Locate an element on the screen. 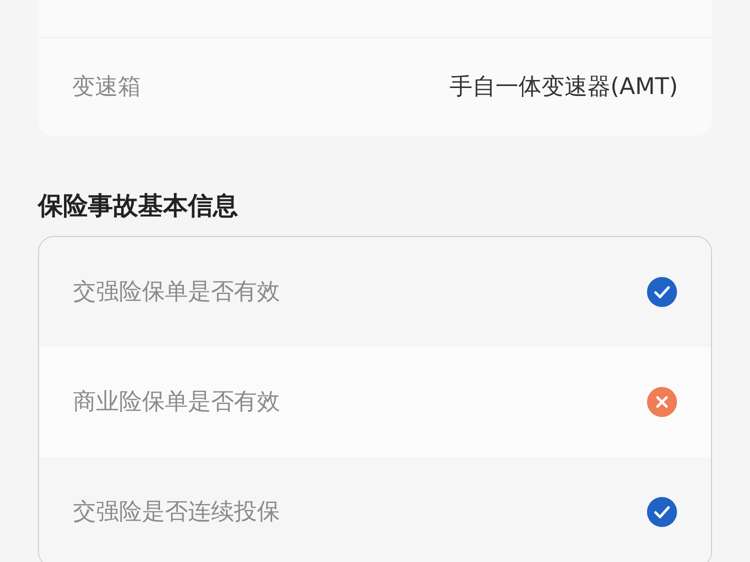  section-title: 保险事故基本信息 is located at coordinates (138, 206).